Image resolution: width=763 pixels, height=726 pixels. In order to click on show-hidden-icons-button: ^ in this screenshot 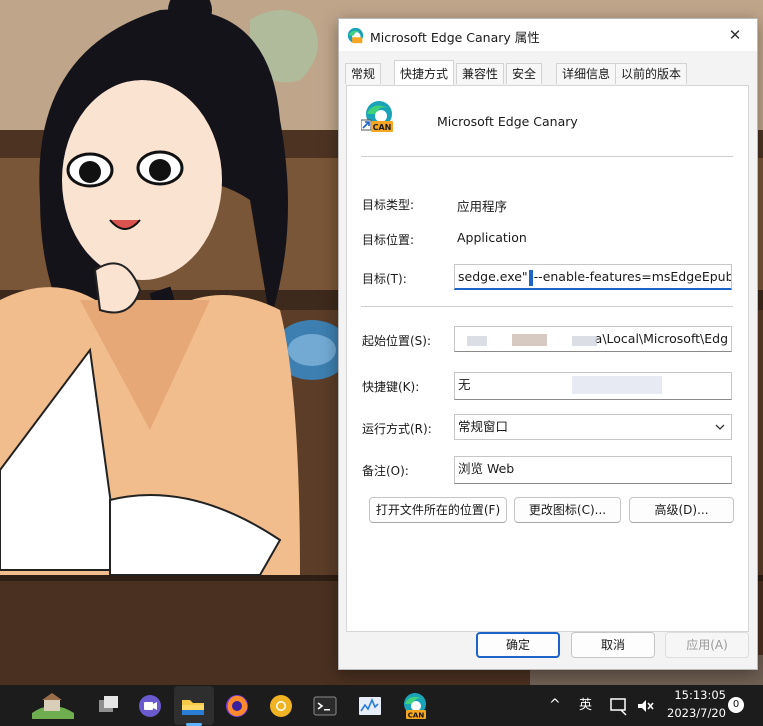, I will do `click(555, 705)`.